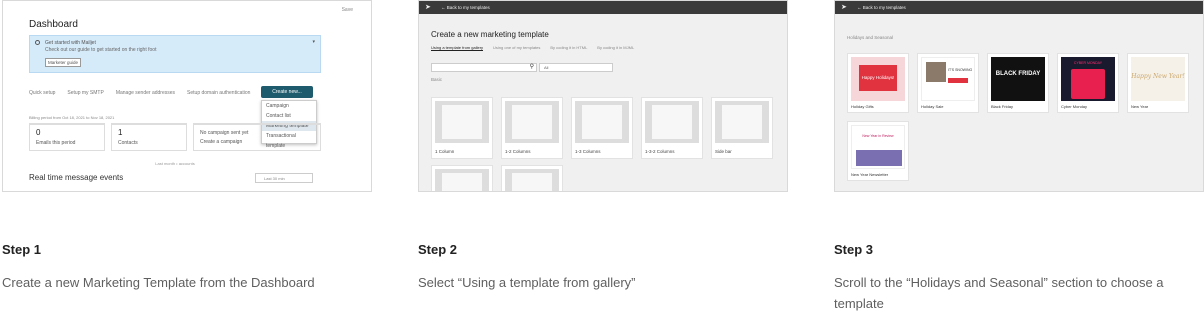  I want to click on template-label: 1-2 Columns, so click(518, 151).